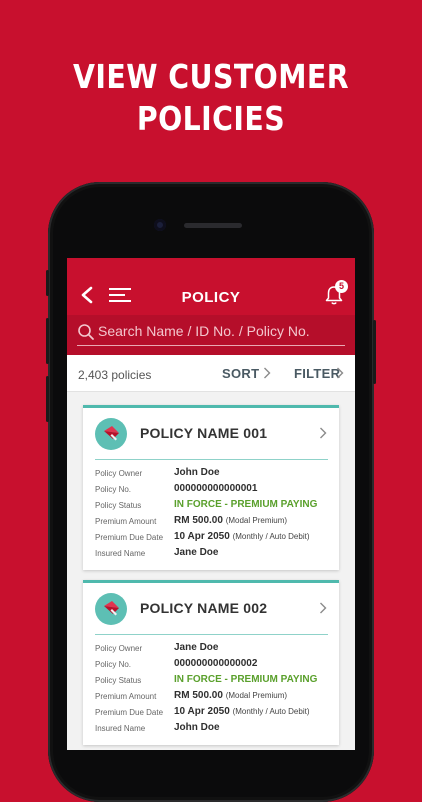  I want to click on policy-number-value: 000000000000001, so click(216, 488).